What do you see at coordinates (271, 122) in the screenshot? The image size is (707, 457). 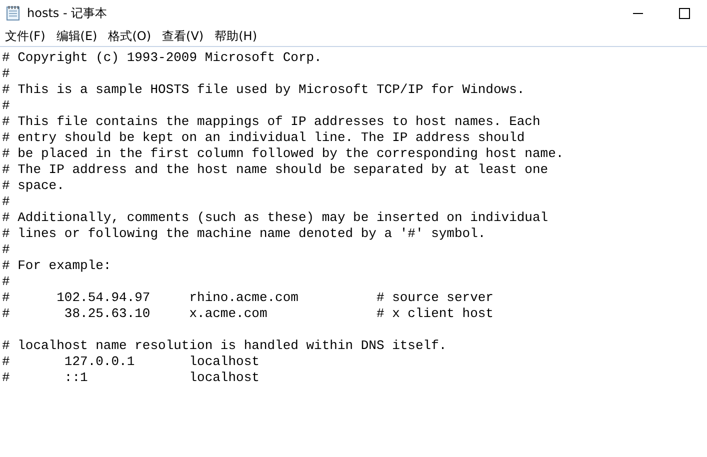 I see `text-line: # This file contains the mappings of IP addresses to host names. Each` at bounding box center [271, 122].